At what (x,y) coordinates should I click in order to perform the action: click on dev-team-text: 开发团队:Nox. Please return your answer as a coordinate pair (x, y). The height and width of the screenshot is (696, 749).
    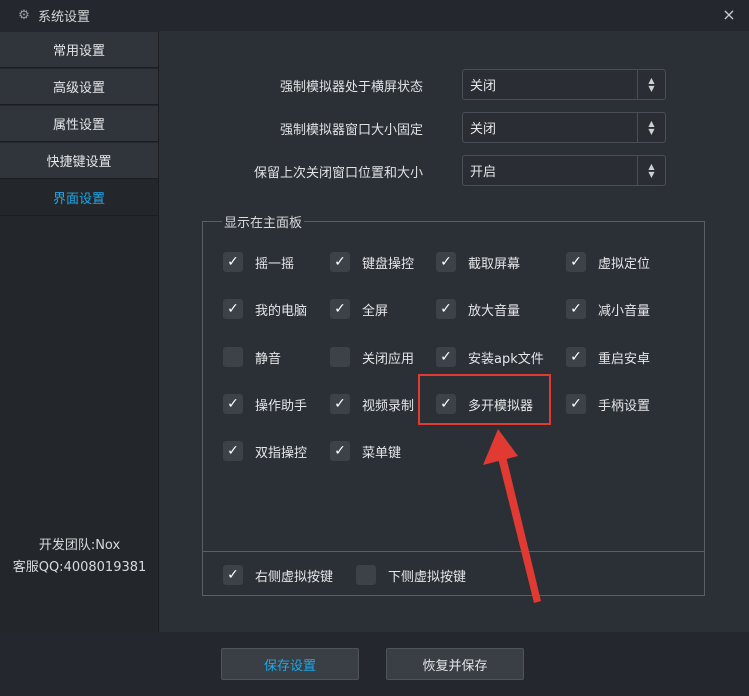
    Looking at the image, I should click on (79, 545).